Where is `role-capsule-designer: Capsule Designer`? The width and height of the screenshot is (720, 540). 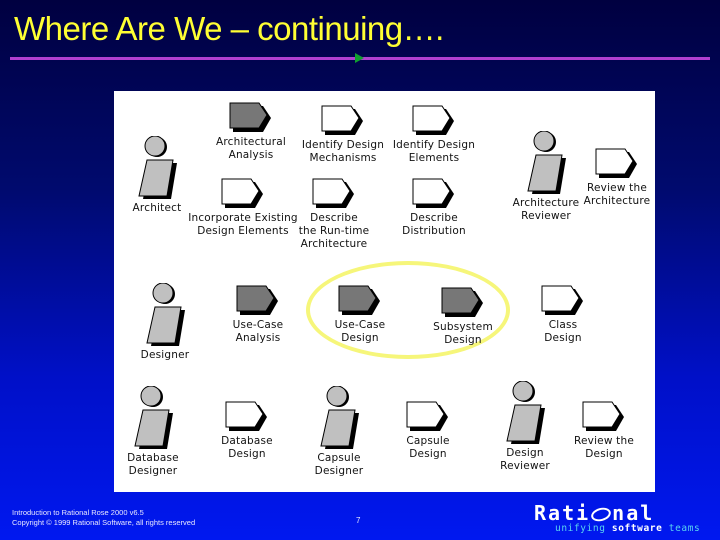
role-capsule-designer: Capsule Designer is located at coordinates (339, 432).